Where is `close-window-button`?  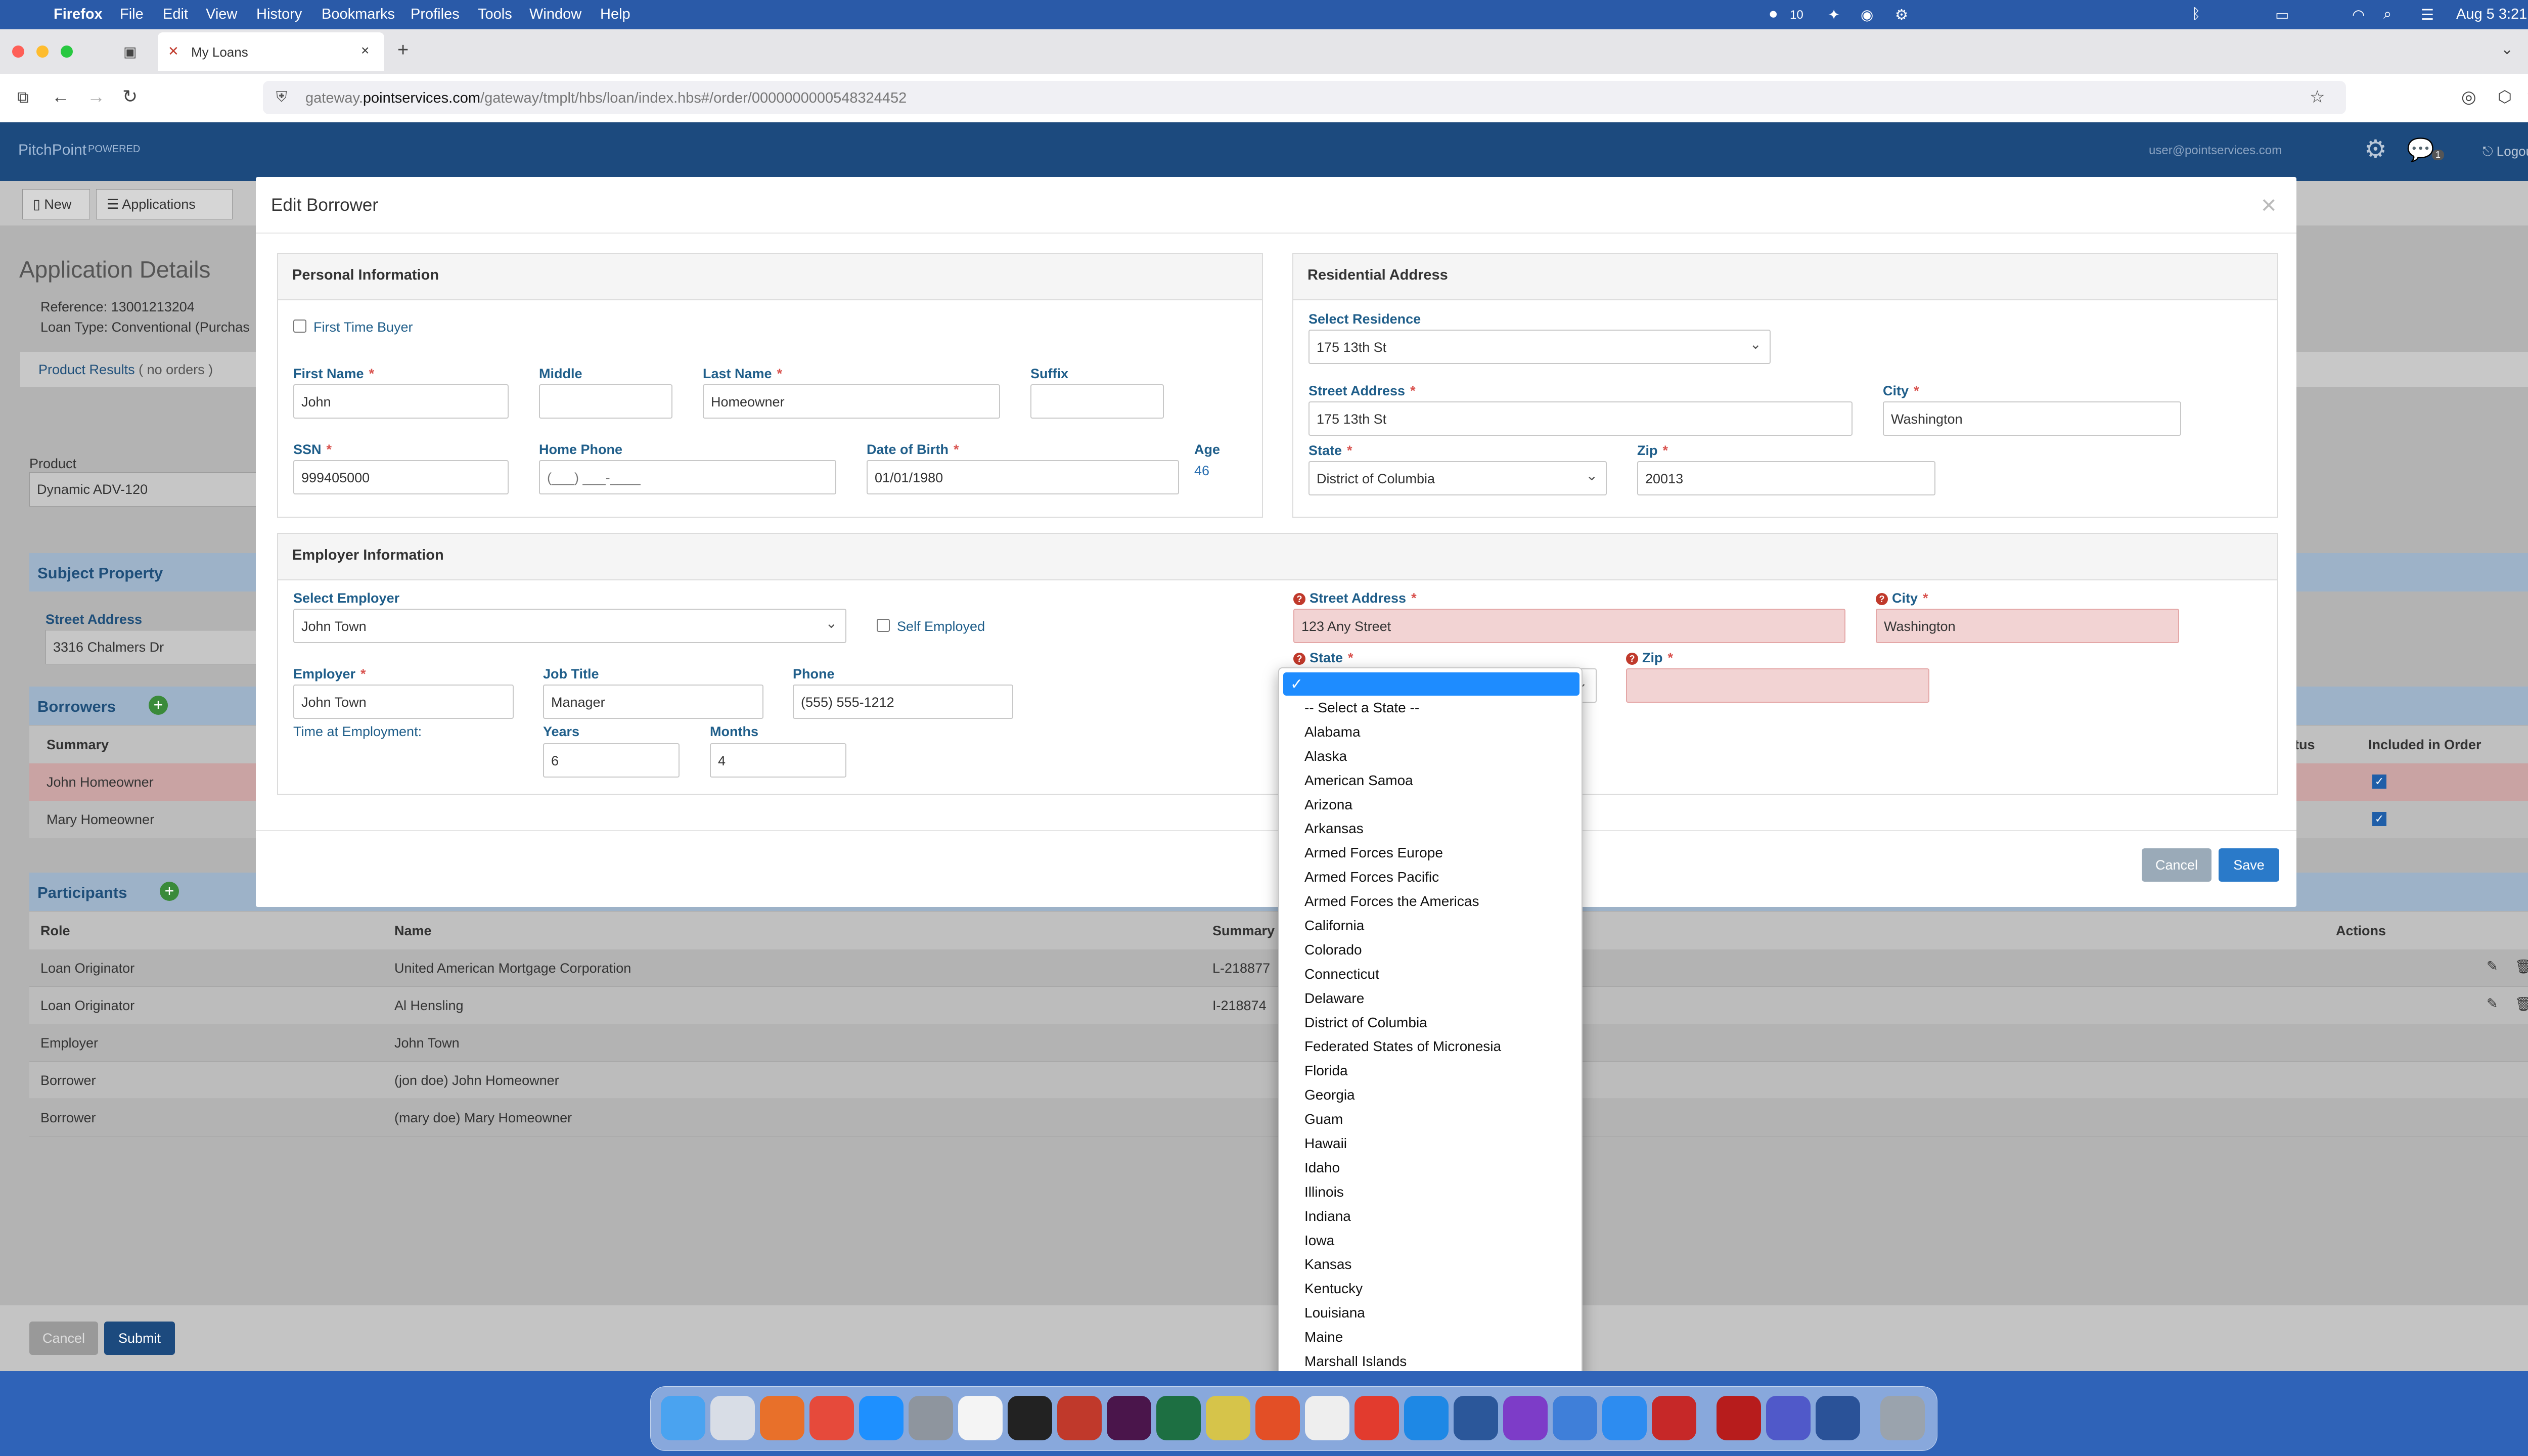
close-window-button is located at coordinates (18, 52).